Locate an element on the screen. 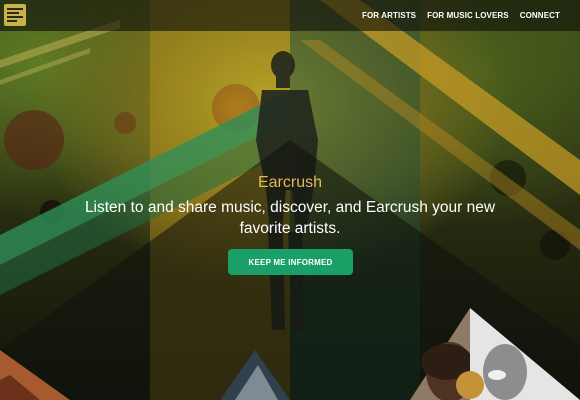 The width and height of the screenshot is (580, 400). nav-link-for-artists: FOR ARTISTS is located at coordinates (389, 15).